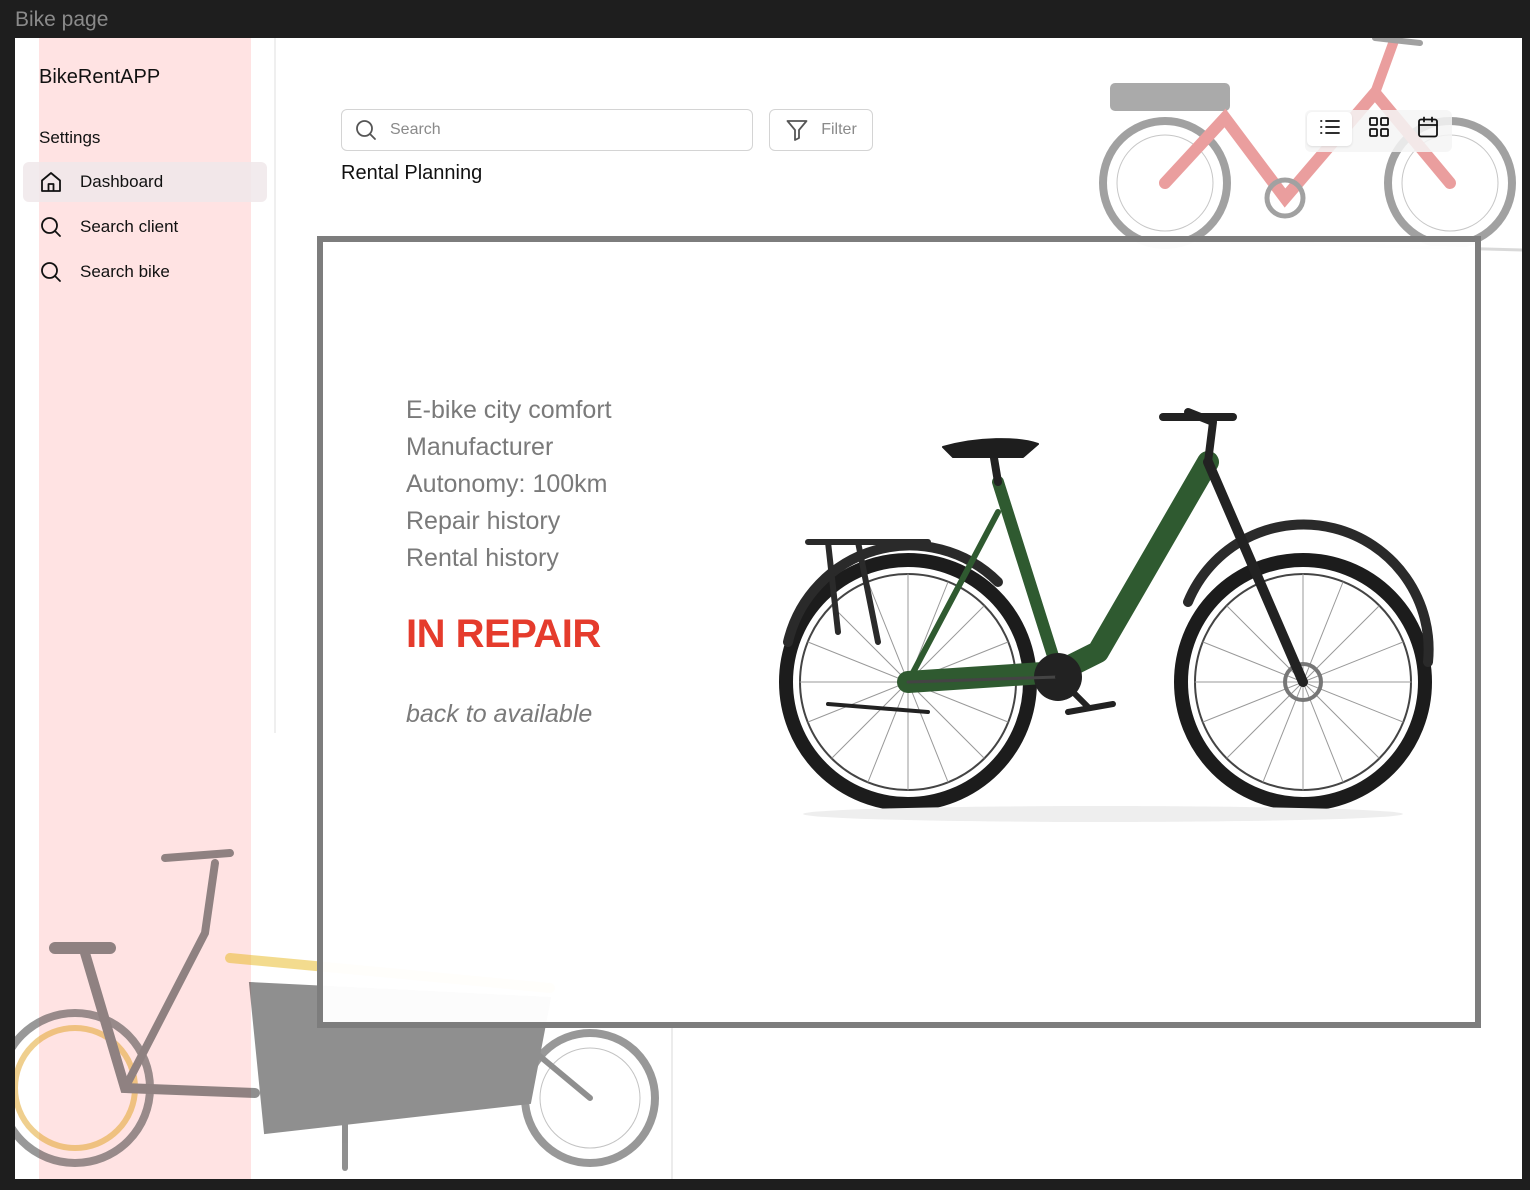 The image size is (1530, 1190). What do you see at coordinates (480, 447) in the screenshot?
I see `bike-manufacturer: Manufacturer` at bounding box center [480, 447].